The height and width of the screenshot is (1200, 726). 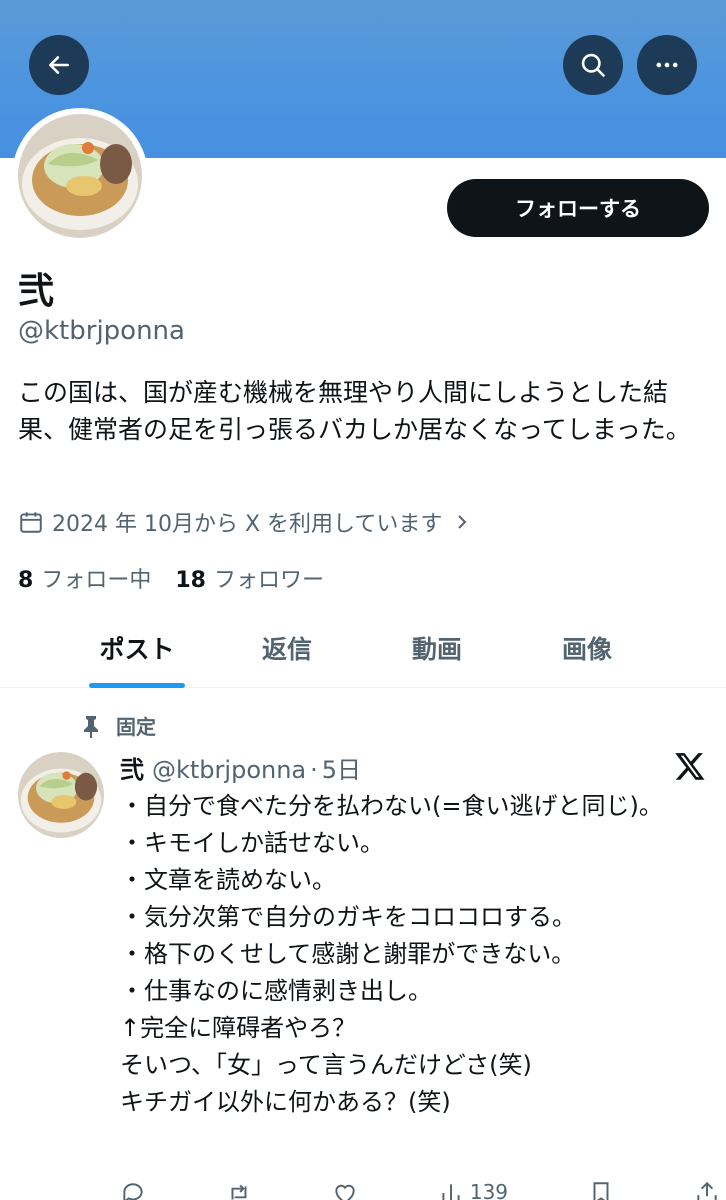 What do you see at coordinates (451, 1192) in the screenshot?
I see `views-chart-icon` at bounding box center [451, 1192].